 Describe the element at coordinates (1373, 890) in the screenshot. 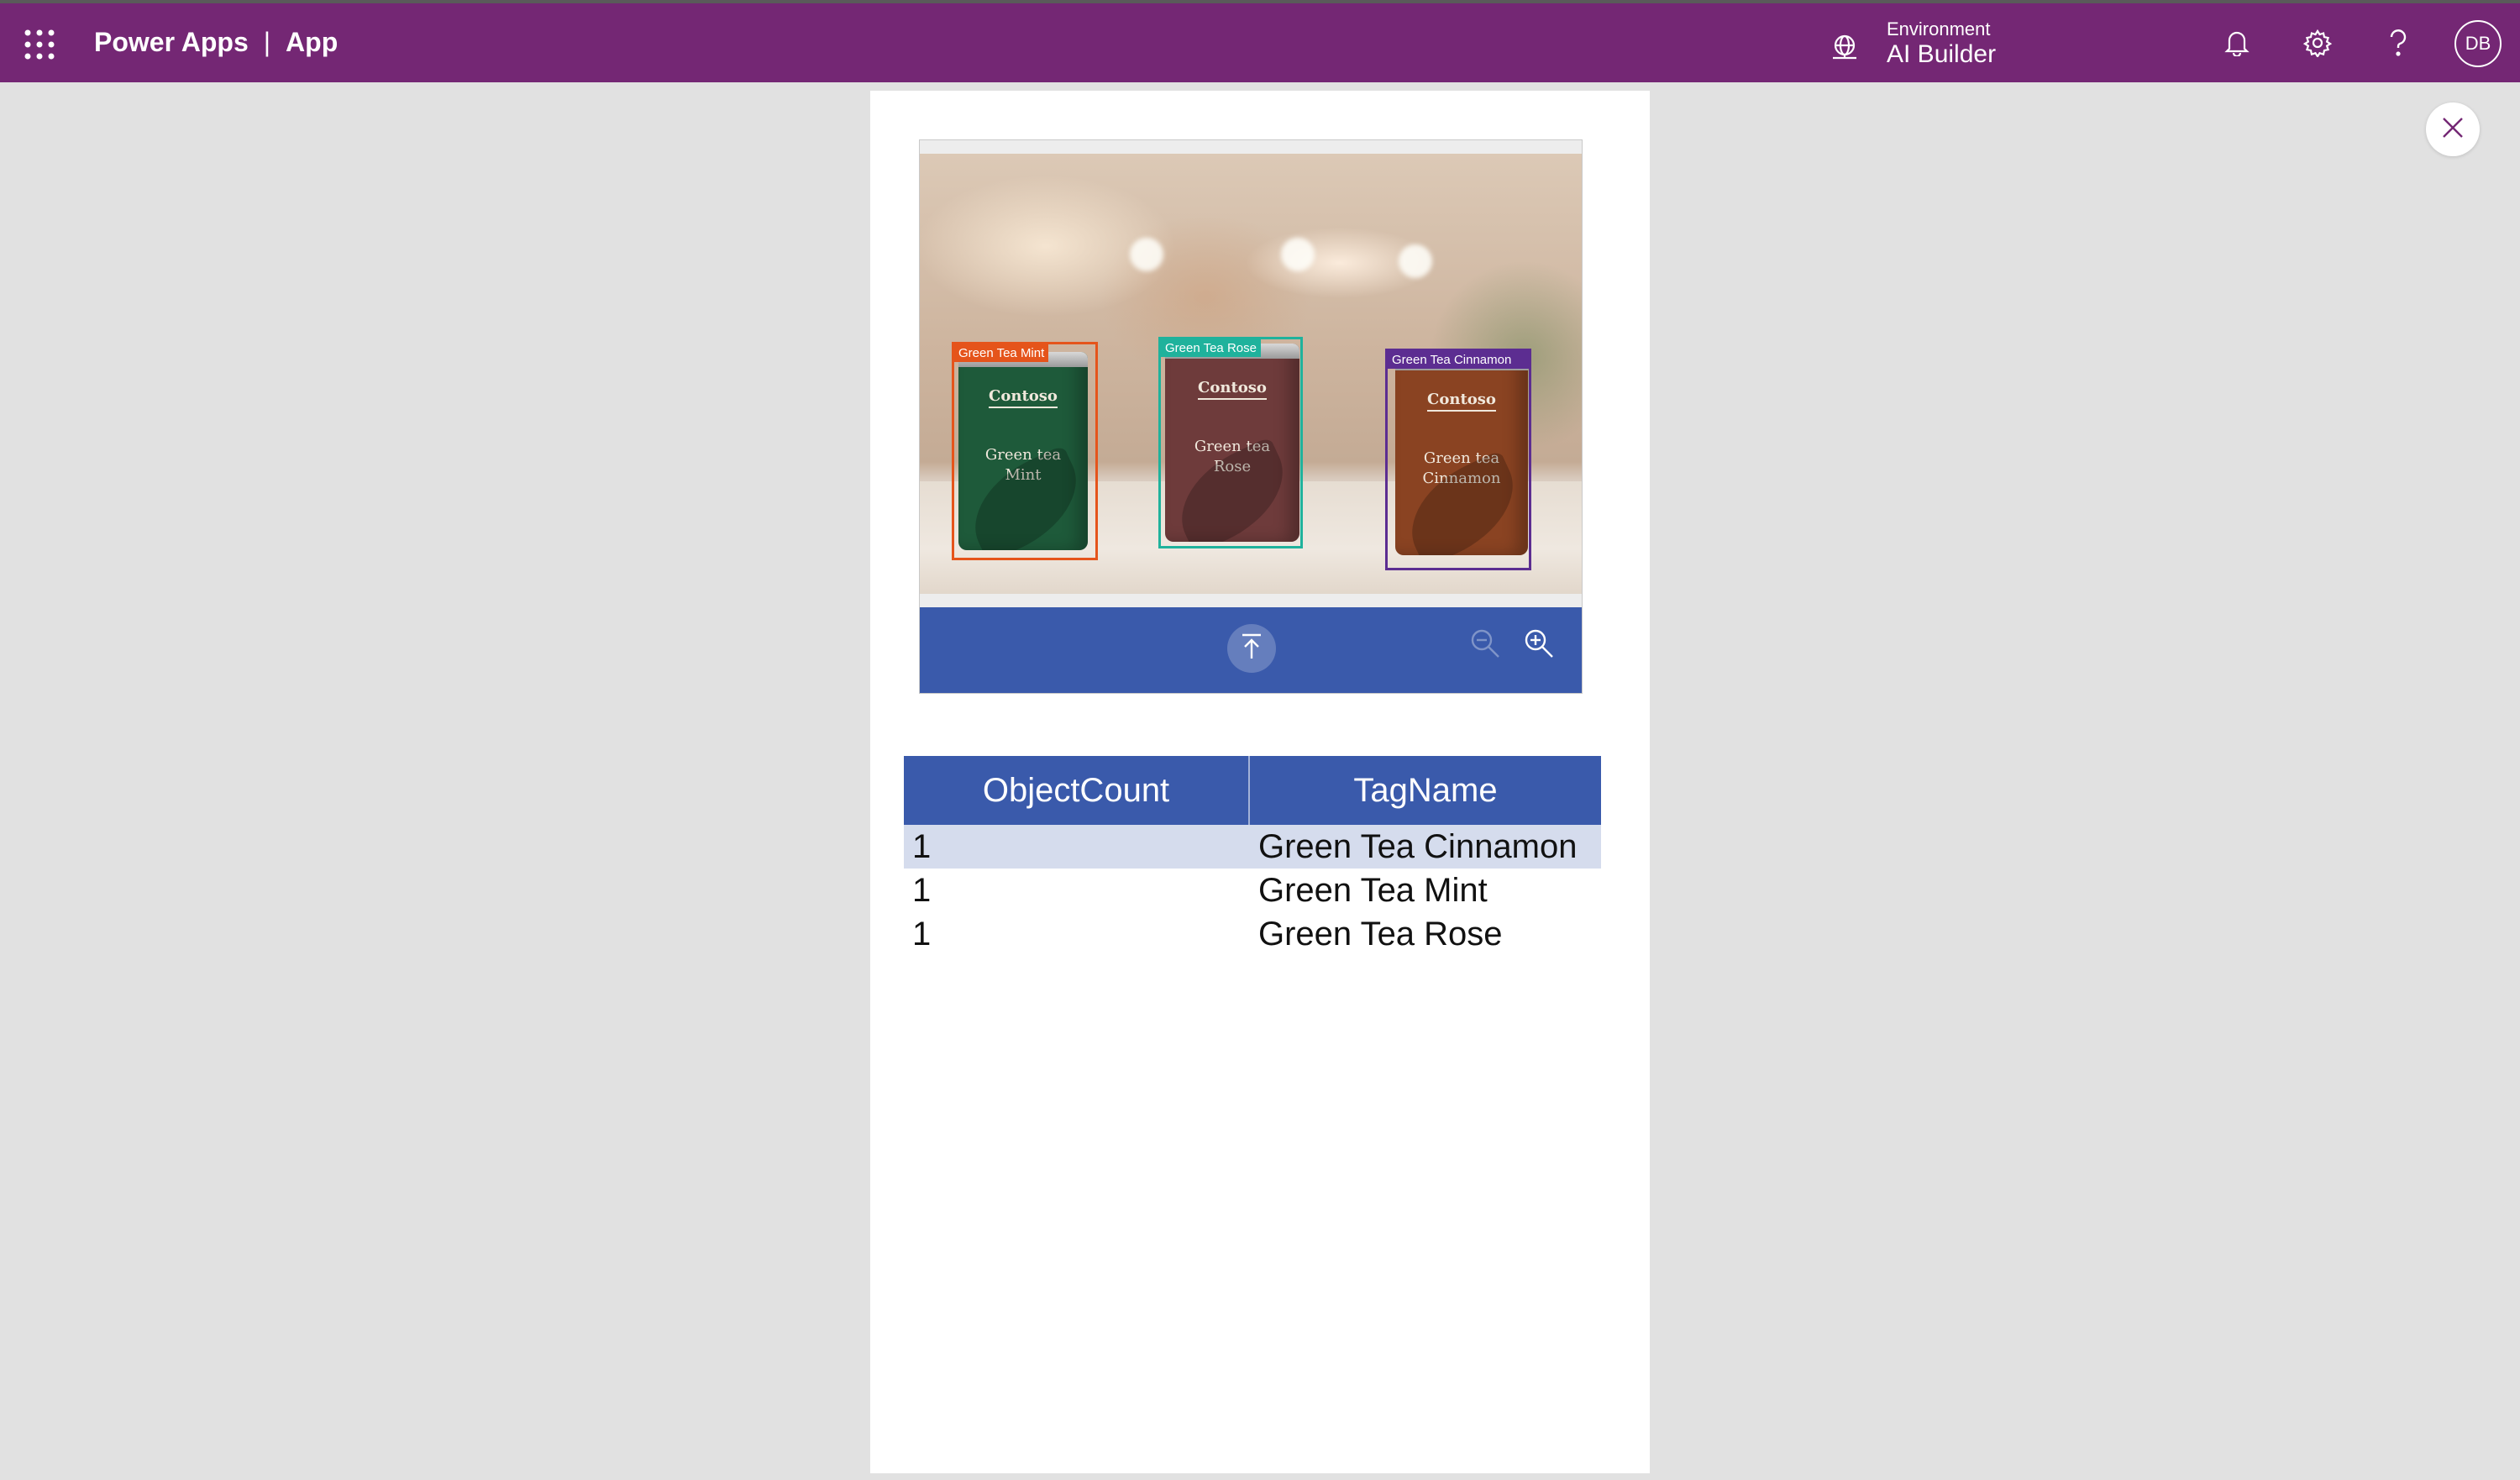

I see `cell-tagname: Green Tea Mint` at that location.